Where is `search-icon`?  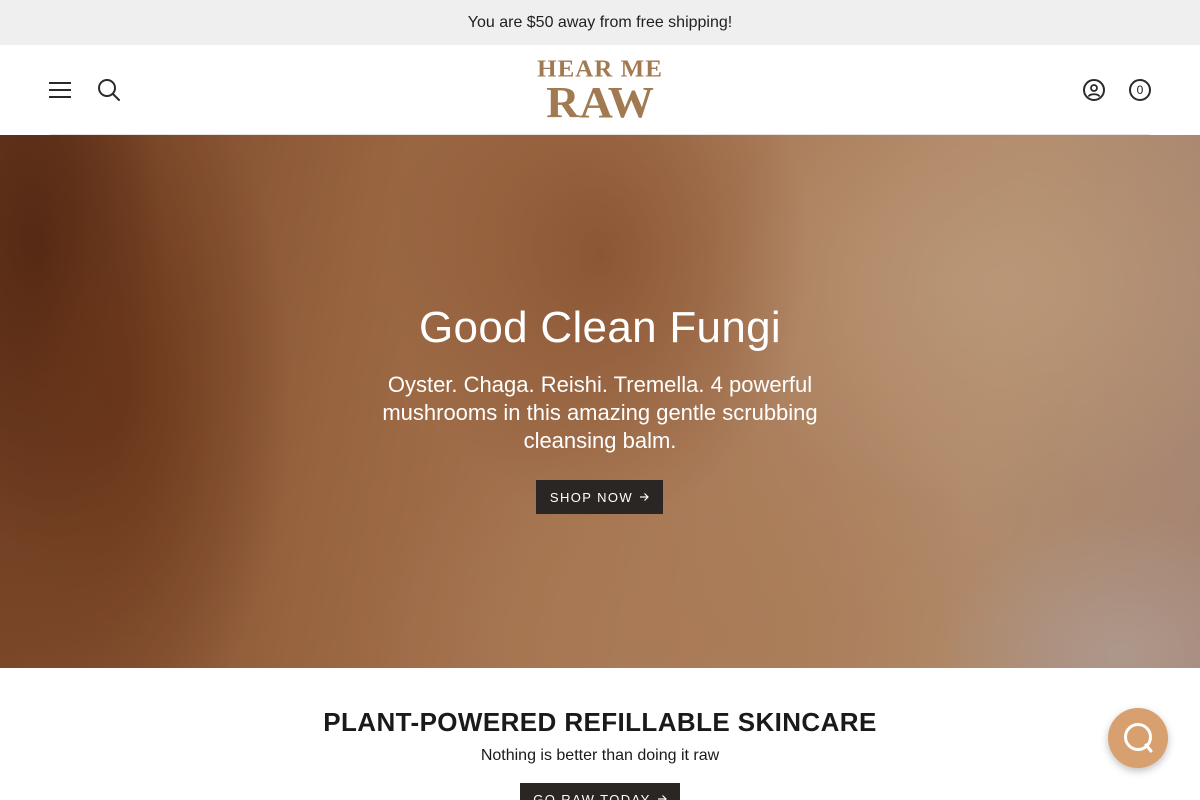 search-icon is located at coordinates (109, 90).